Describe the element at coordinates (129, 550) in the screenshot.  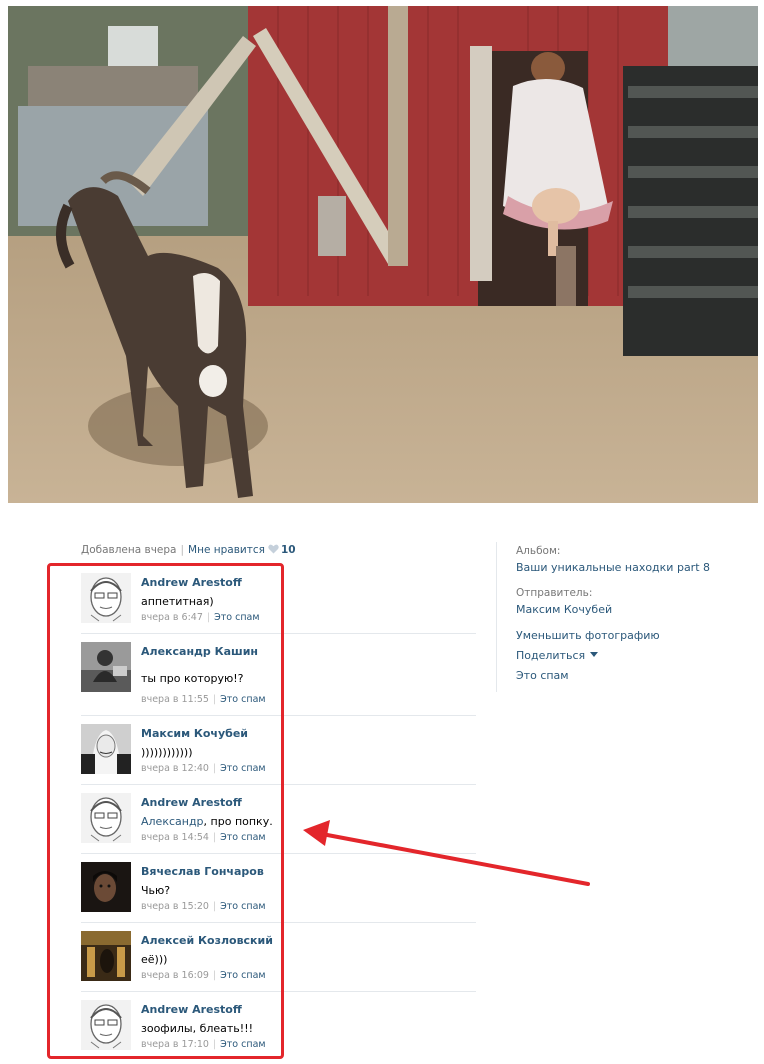
I see `added-date: Добавлена вчера` at that location.